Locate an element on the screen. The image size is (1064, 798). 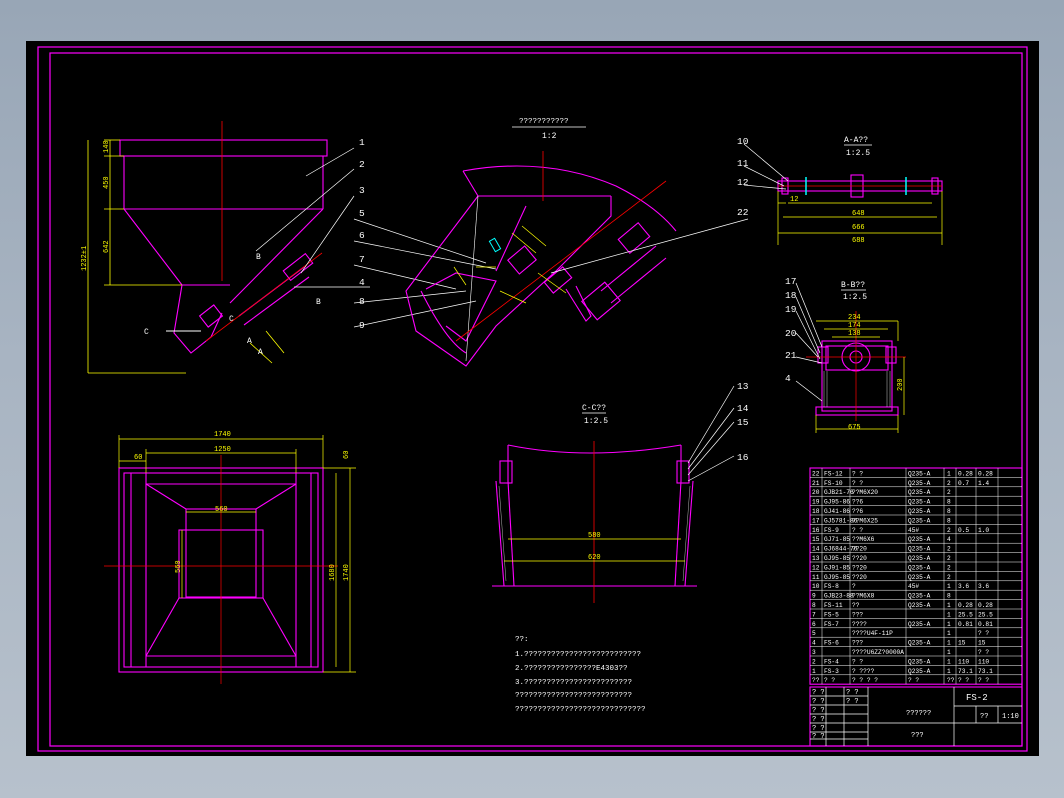
dim-bb-138: 138 is located at coordinates (854, 334).